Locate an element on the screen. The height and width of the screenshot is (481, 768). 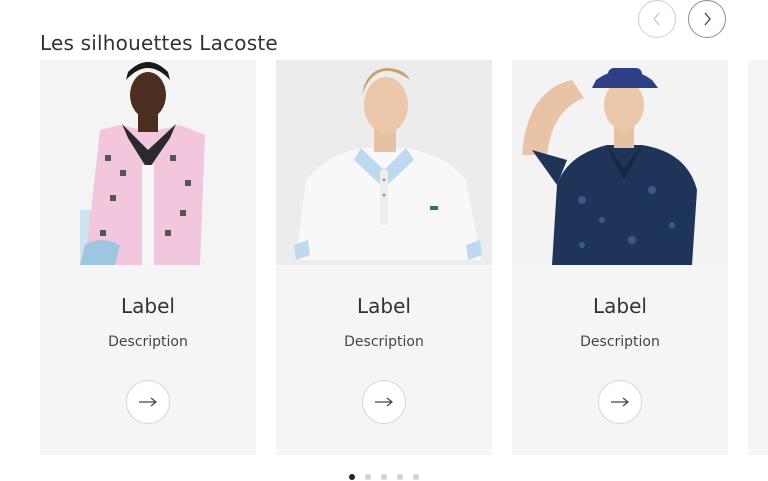
product-image-pink-print-shirt is located at coordinates (148, 162).